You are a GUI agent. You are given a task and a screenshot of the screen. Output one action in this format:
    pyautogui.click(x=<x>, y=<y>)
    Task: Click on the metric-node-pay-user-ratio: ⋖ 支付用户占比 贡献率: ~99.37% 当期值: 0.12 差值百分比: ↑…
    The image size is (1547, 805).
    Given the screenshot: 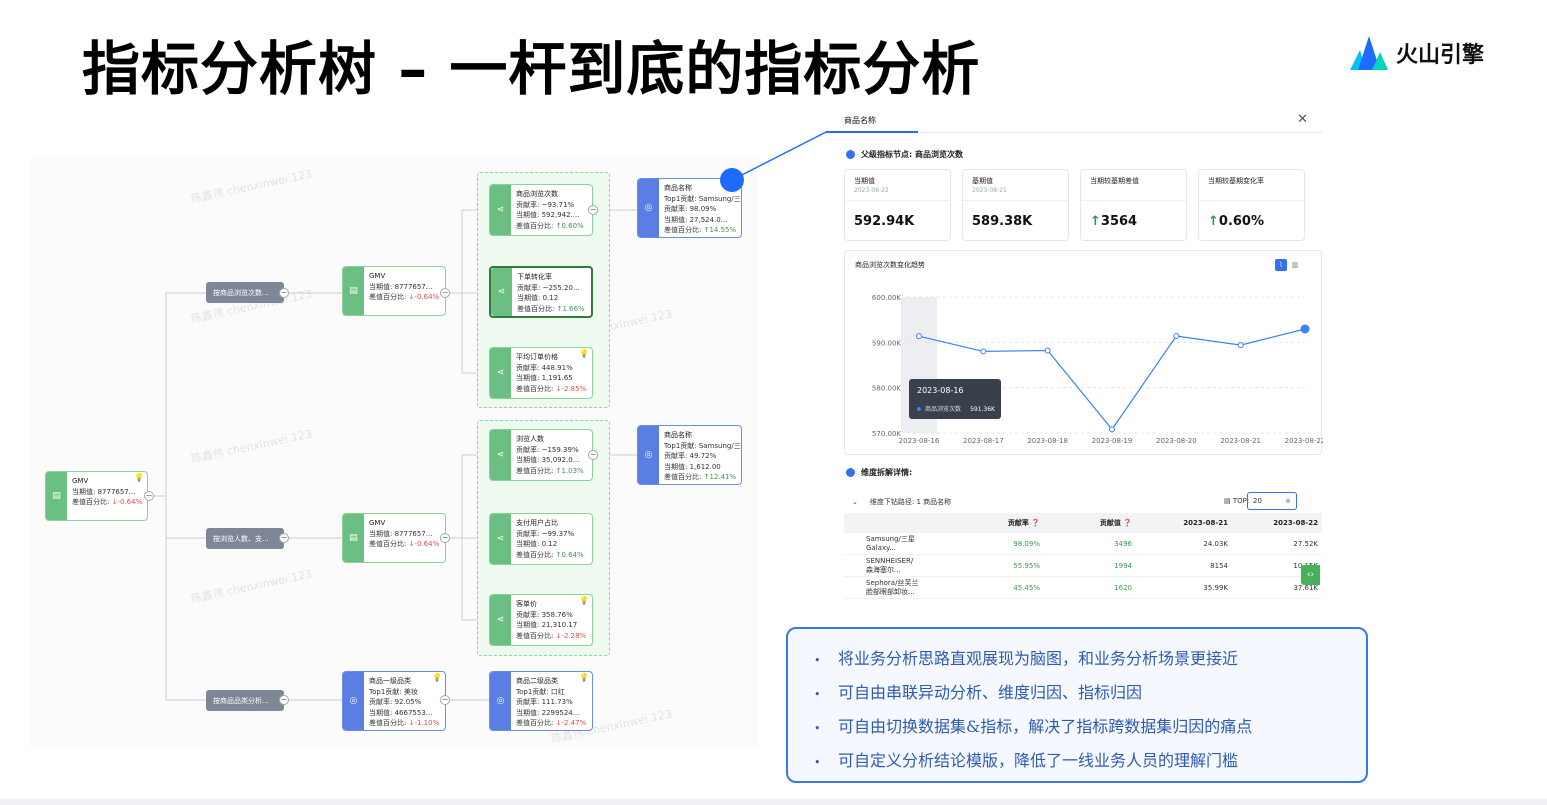 What is the action you would take?
    pyautogui.click(x=541, y=539)
    